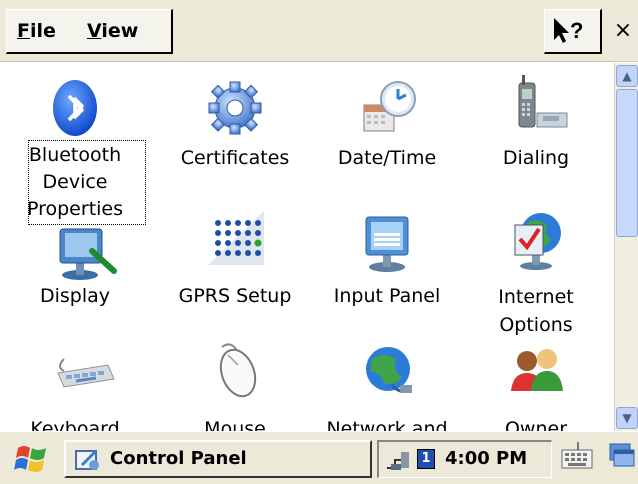 The height and width of the screenshot is (484, 638). What do you see at coordinates (75, 424) in the screenshot?
I see `item-label: Keyboard` at bounding box center [75, 424].